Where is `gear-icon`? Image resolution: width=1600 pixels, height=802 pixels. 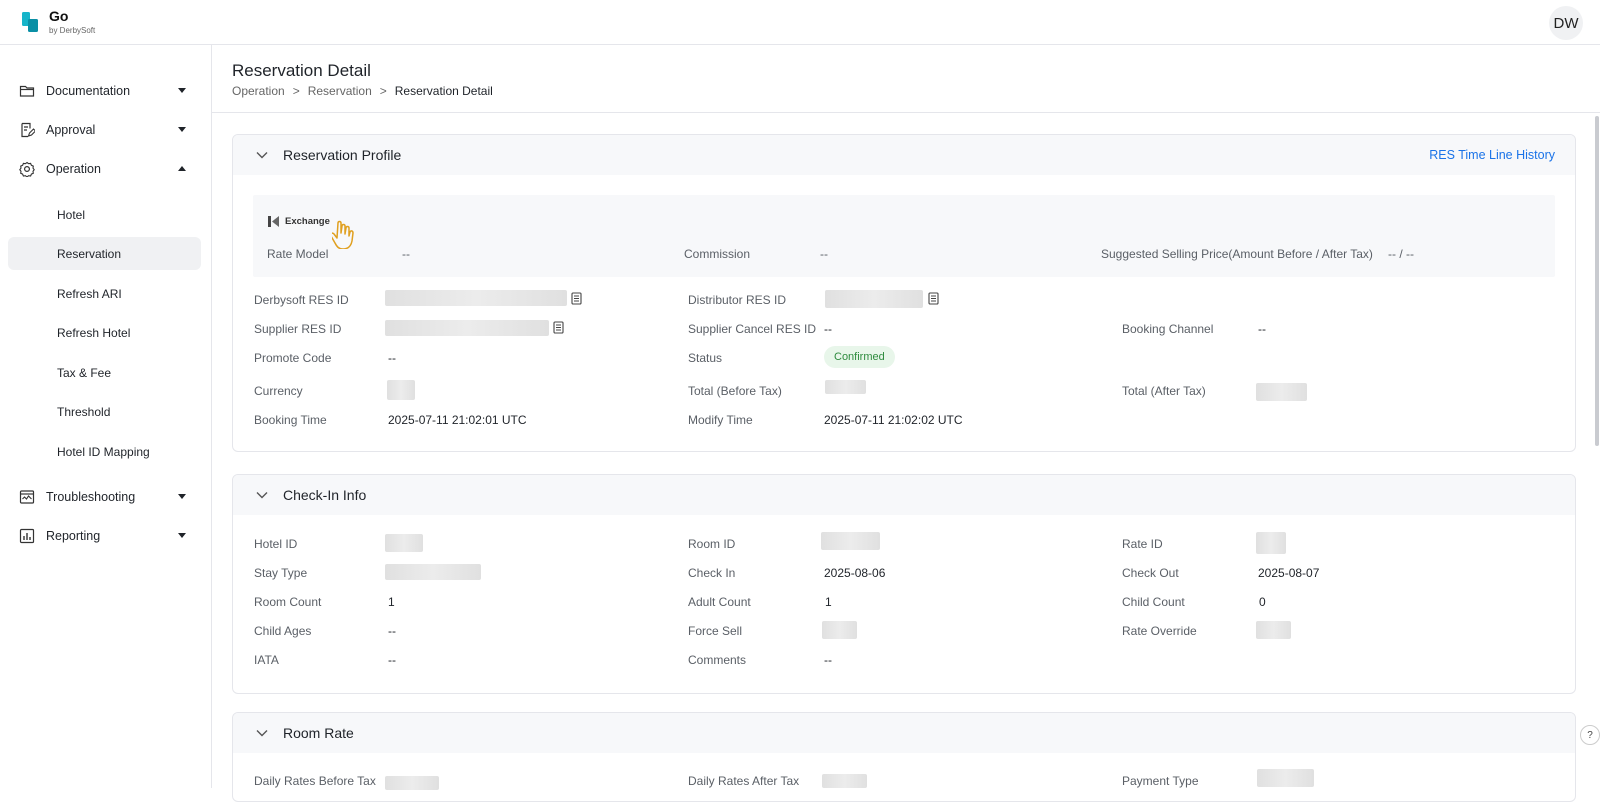
gear-icon is located at coordinates (27, 169).